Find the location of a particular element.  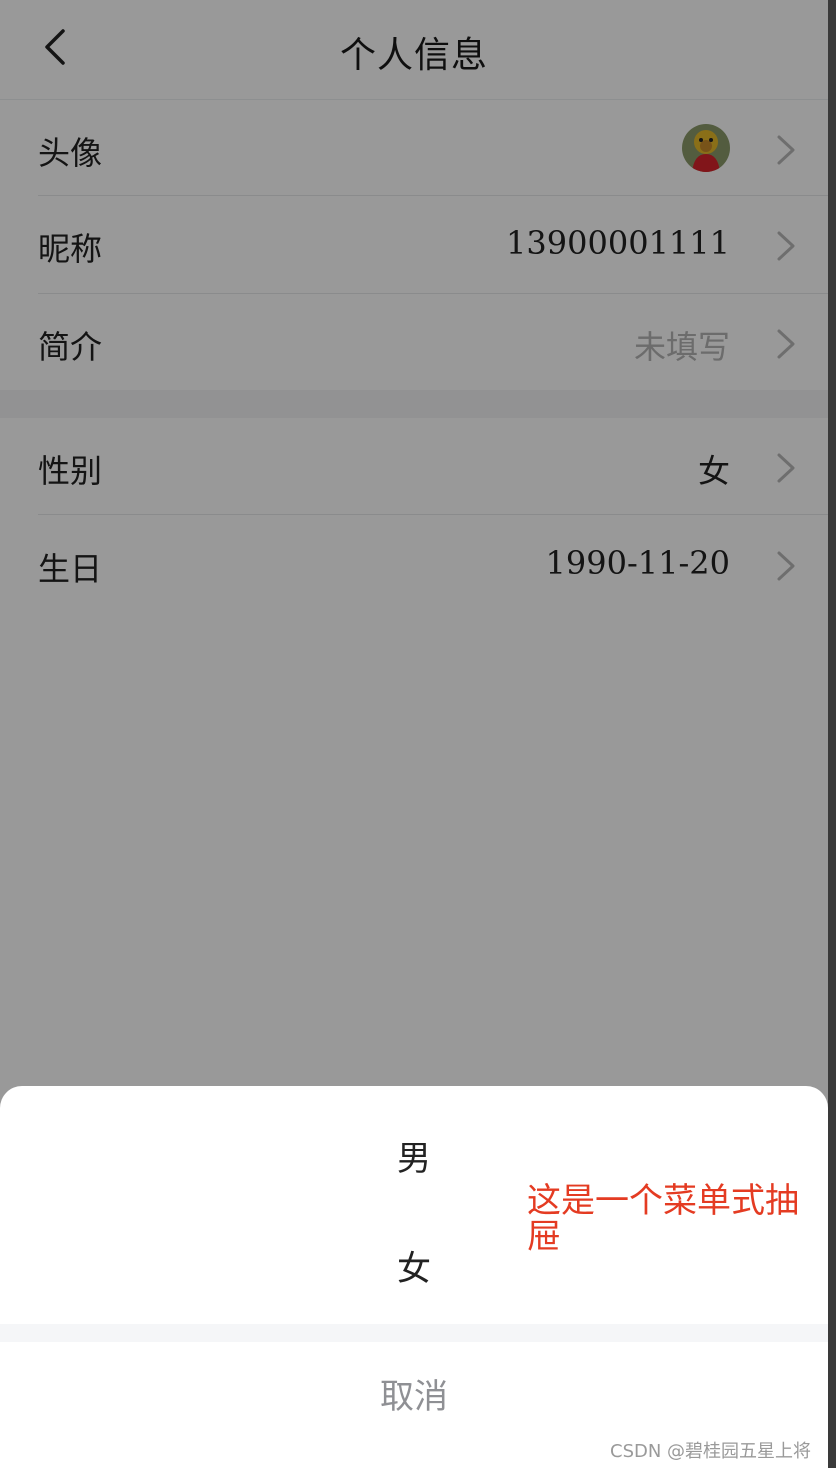

action-sheet-gap is located at coordinates (414, 1333).